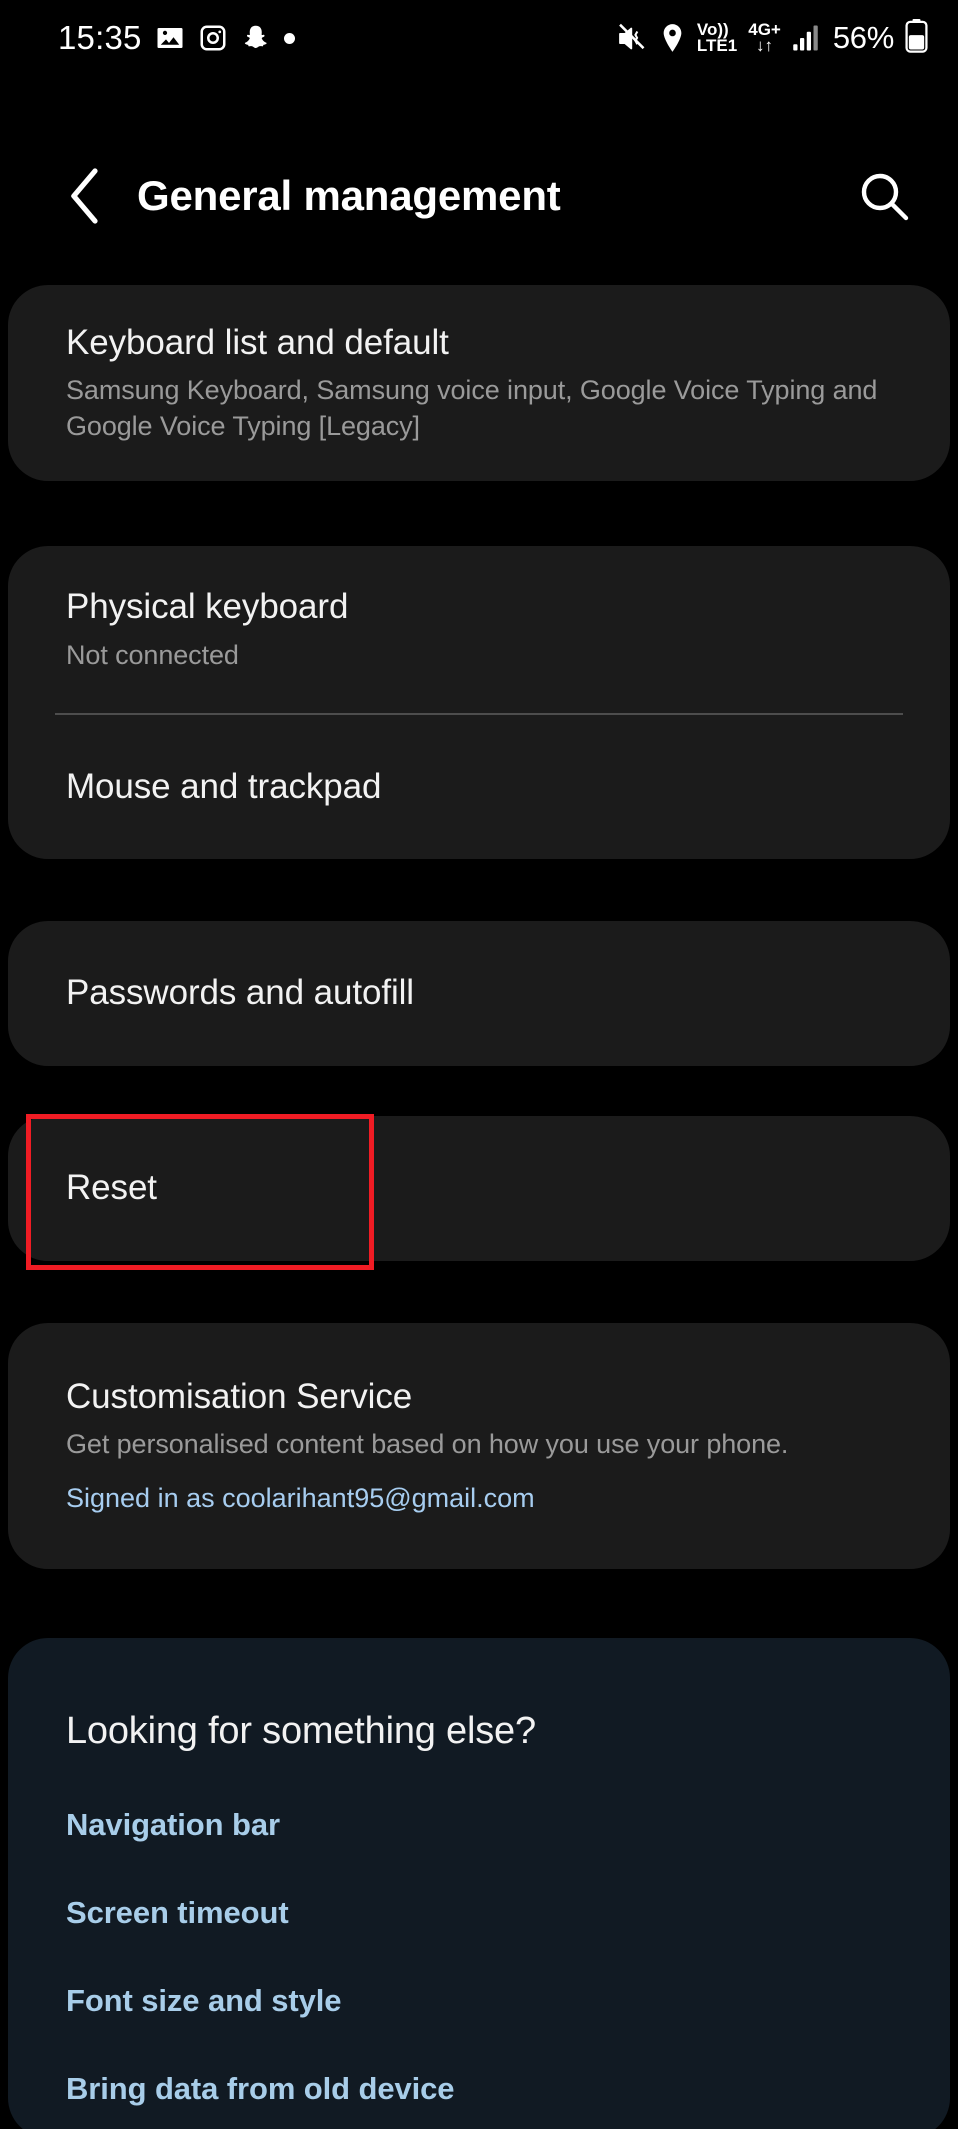  I want to click on link-screen-timeout: Screen timeout, so click(479, 1913).